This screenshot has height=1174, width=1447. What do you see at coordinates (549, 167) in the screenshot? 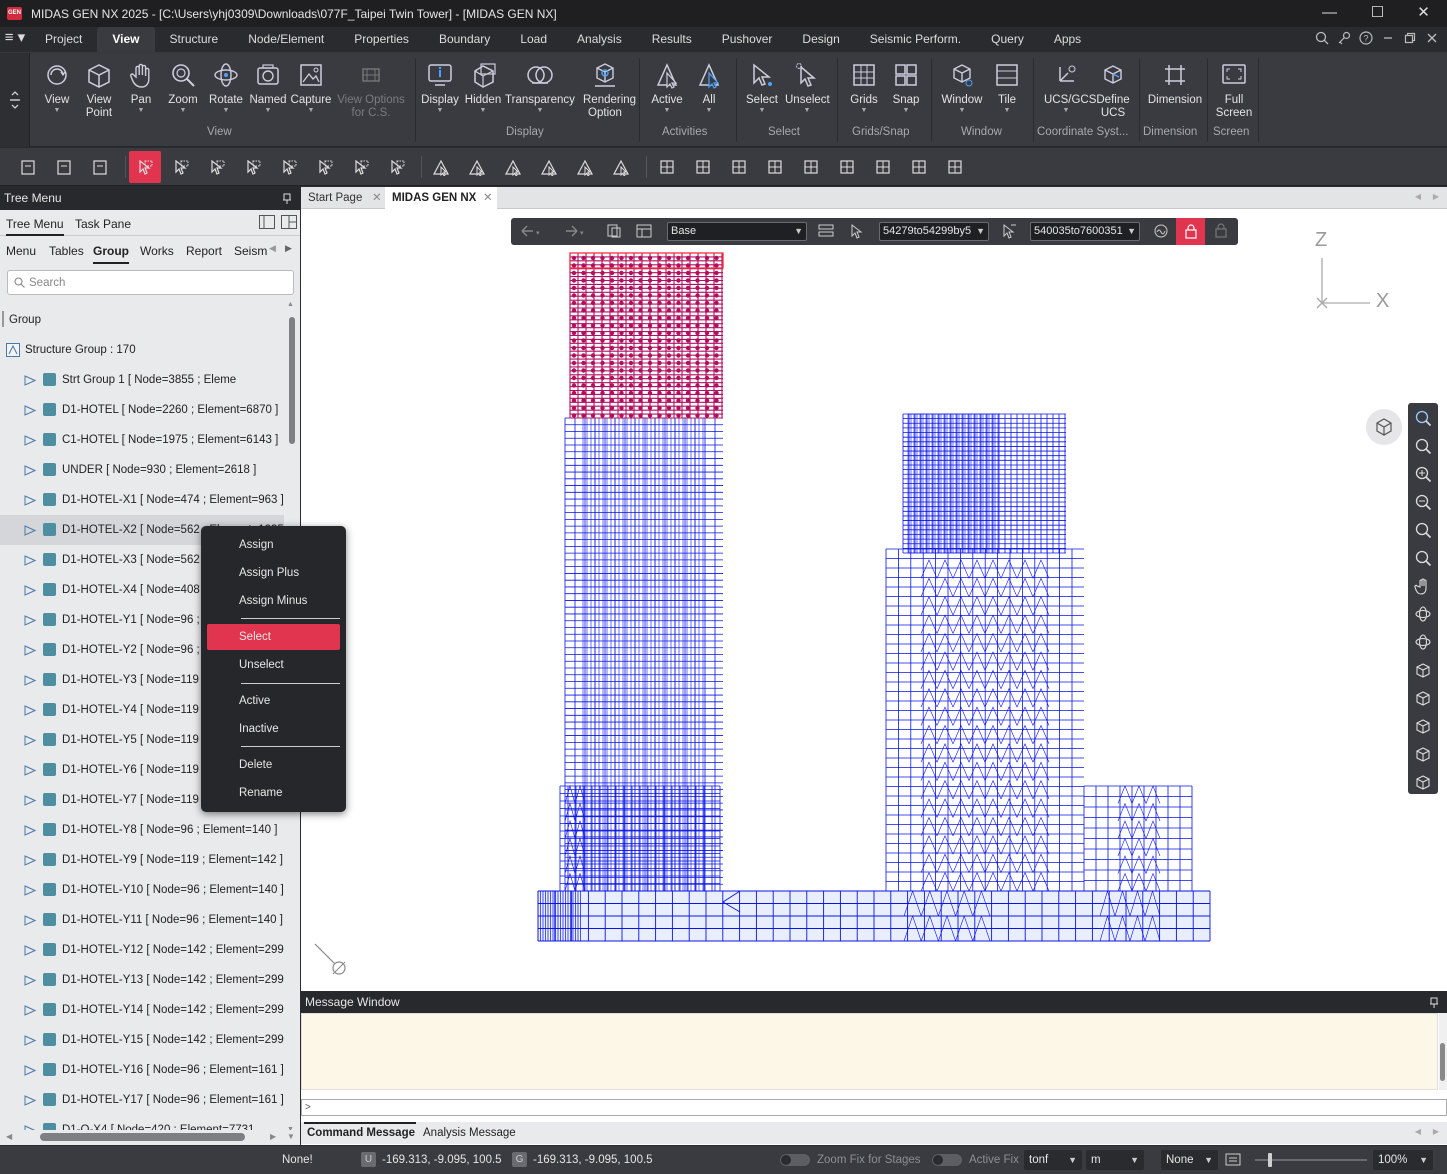
I see `inverse-active-icon` at bounding box center [549, 167].